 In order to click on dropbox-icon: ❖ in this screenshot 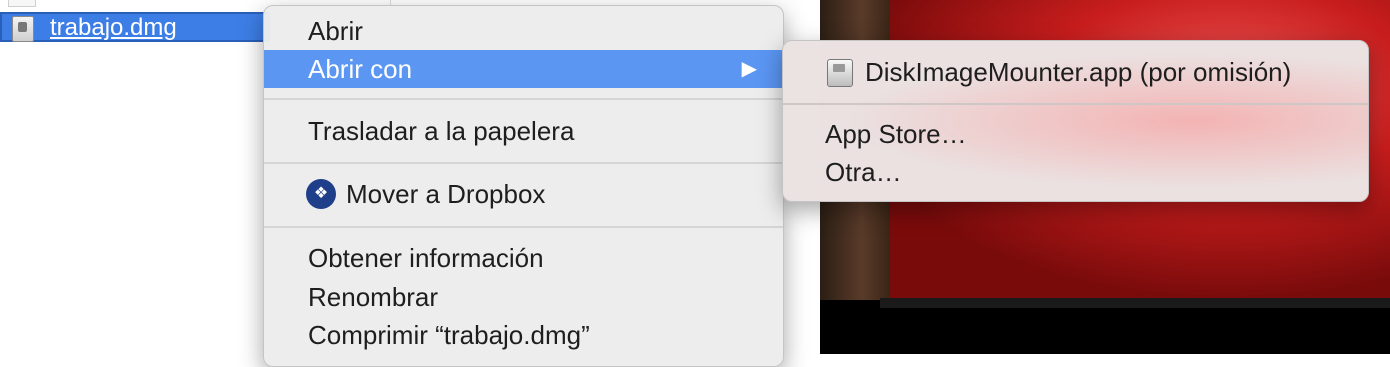, I will do `click(321, 194)`.